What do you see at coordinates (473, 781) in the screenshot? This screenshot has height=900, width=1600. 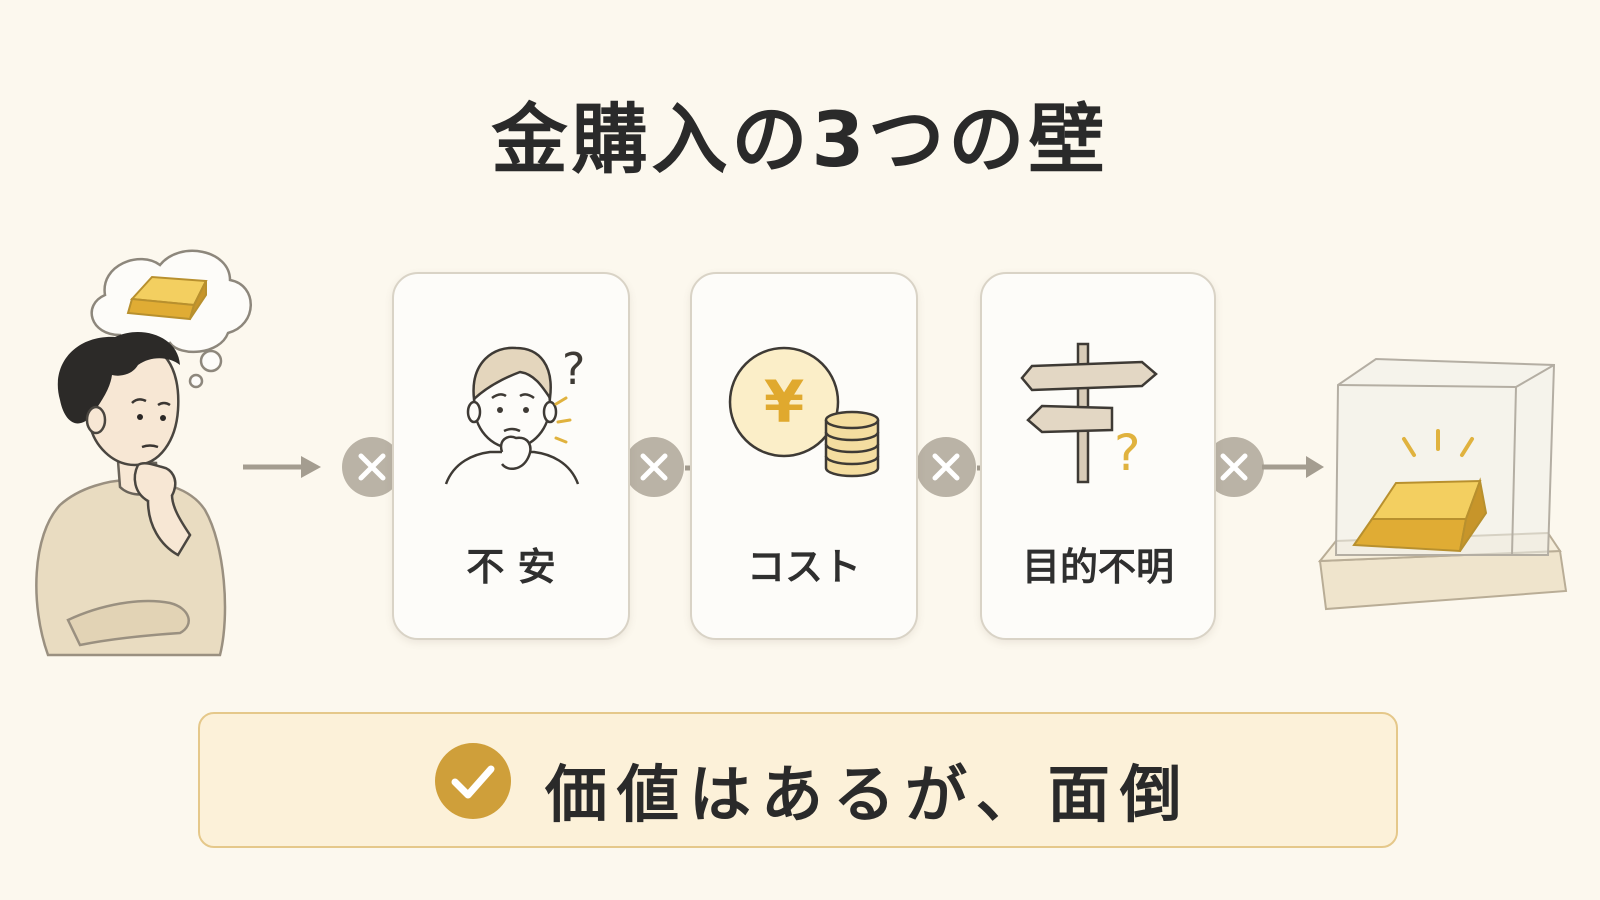 I see `check-circle-icon` at bounding box center [473, 781].